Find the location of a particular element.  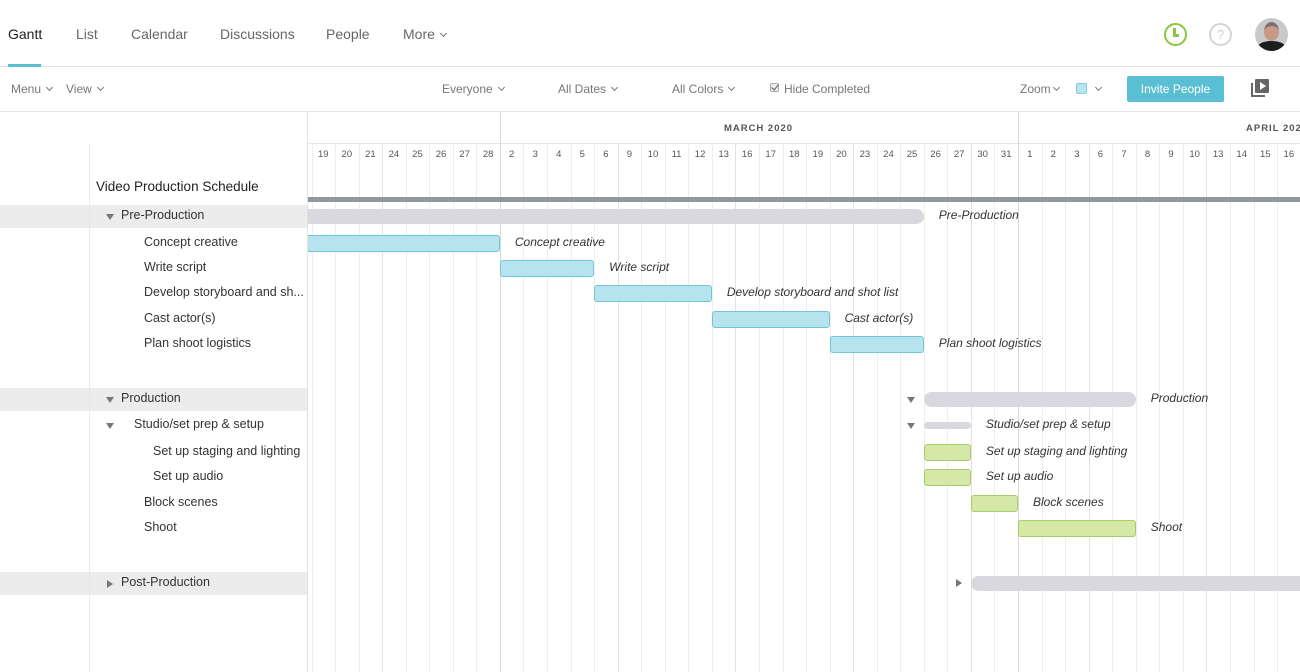

hide-completed-toggle: Hide Completed is located at coordinates (820, 89).